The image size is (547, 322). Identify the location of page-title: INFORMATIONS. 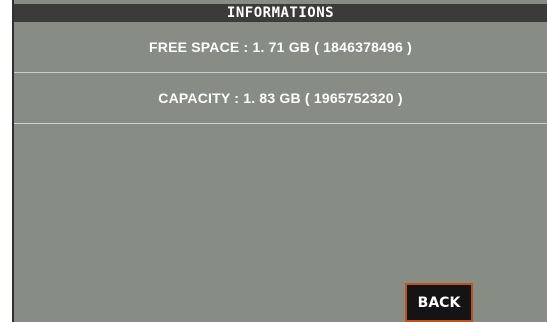
(280, 13).